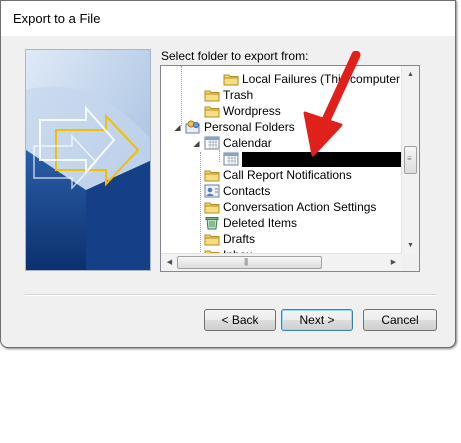  What do you see at coordinates (249, 127) in the screenshot?
I see `tree-item-label: Personal Folders` at bounding box center [249, 127].